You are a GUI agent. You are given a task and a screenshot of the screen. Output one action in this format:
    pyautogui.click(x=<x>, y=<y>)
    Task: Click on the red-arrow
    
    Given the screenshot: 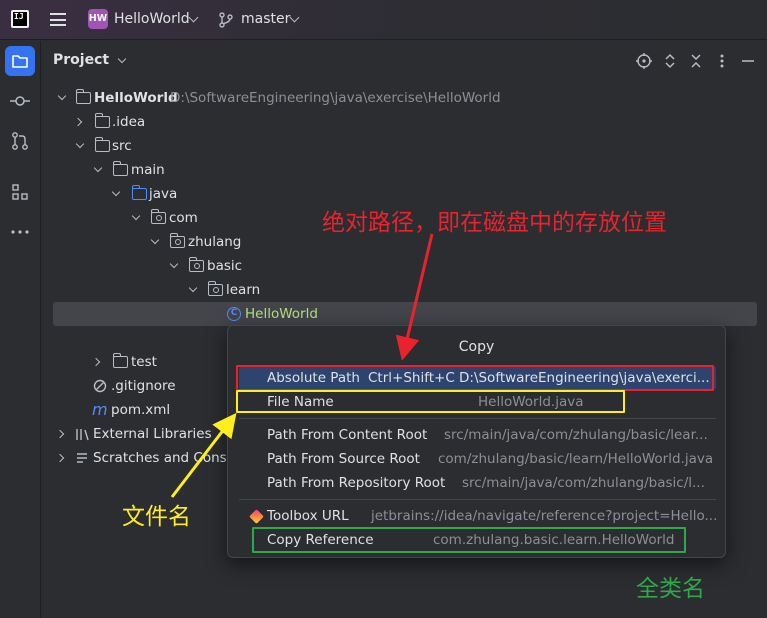 What is the action you would take?
    pyautogui.click(x=414, y=297)
    